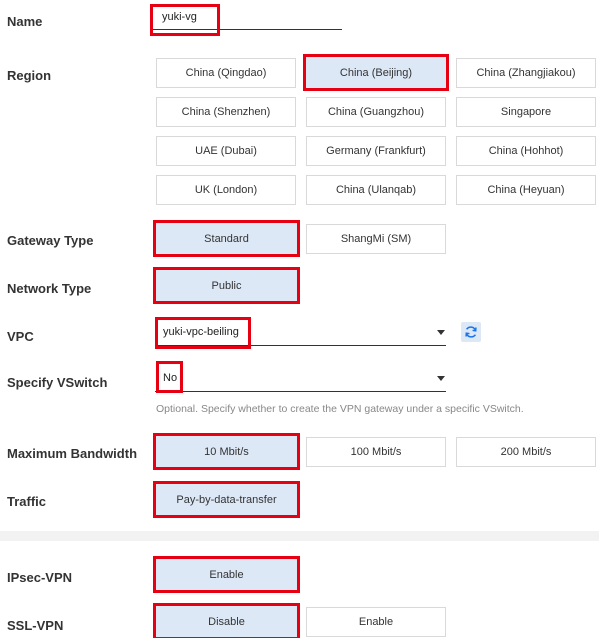  What do you see at coordinates (40, 577) in the screenshot?
I see `ipsec-vpn-label: IPsec-VPN` at bounding box center [40, 577].